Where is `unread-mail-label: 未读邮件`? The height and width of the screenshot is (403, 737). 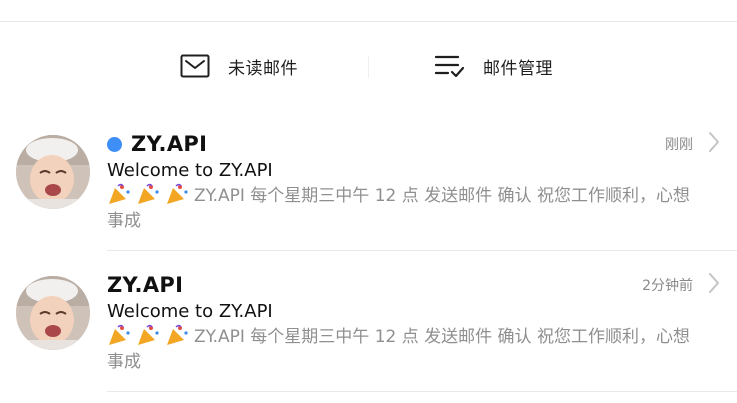
unread-mail-label: 未读邮件 is located at coordinates (263, 68).